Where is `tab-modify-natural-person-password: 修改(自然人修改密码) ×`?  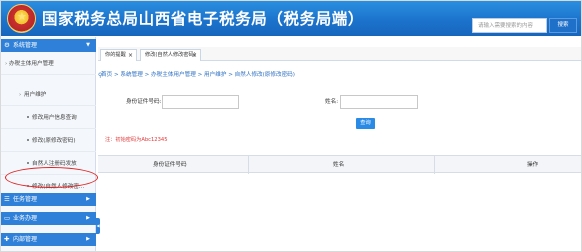 tab-modify-natural-person-password: 修改(自然人修改密码) × is located at coordinates (170, 55).